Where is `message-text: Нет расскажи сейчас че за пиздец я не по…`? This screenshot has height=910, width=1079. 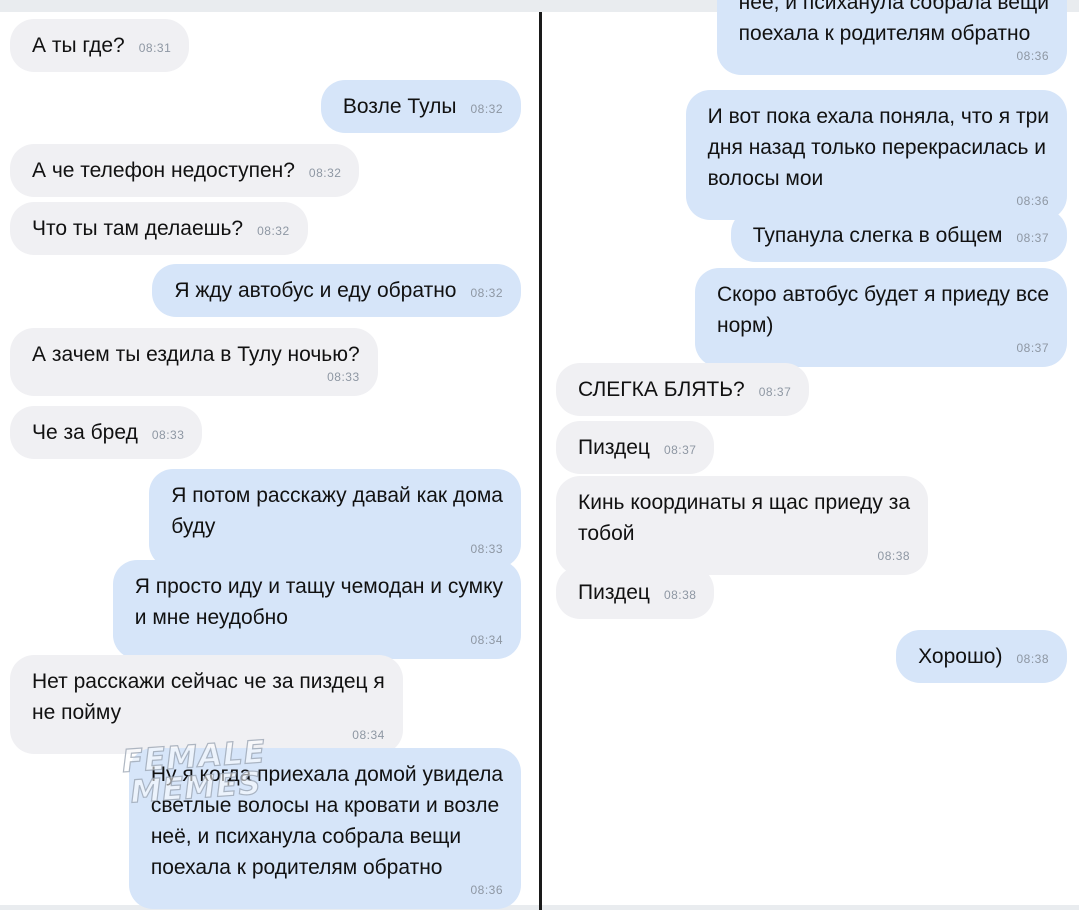
message-text: Нет расскажи сейчас че за пиздец я не по… is located at coordinates (208, 697).